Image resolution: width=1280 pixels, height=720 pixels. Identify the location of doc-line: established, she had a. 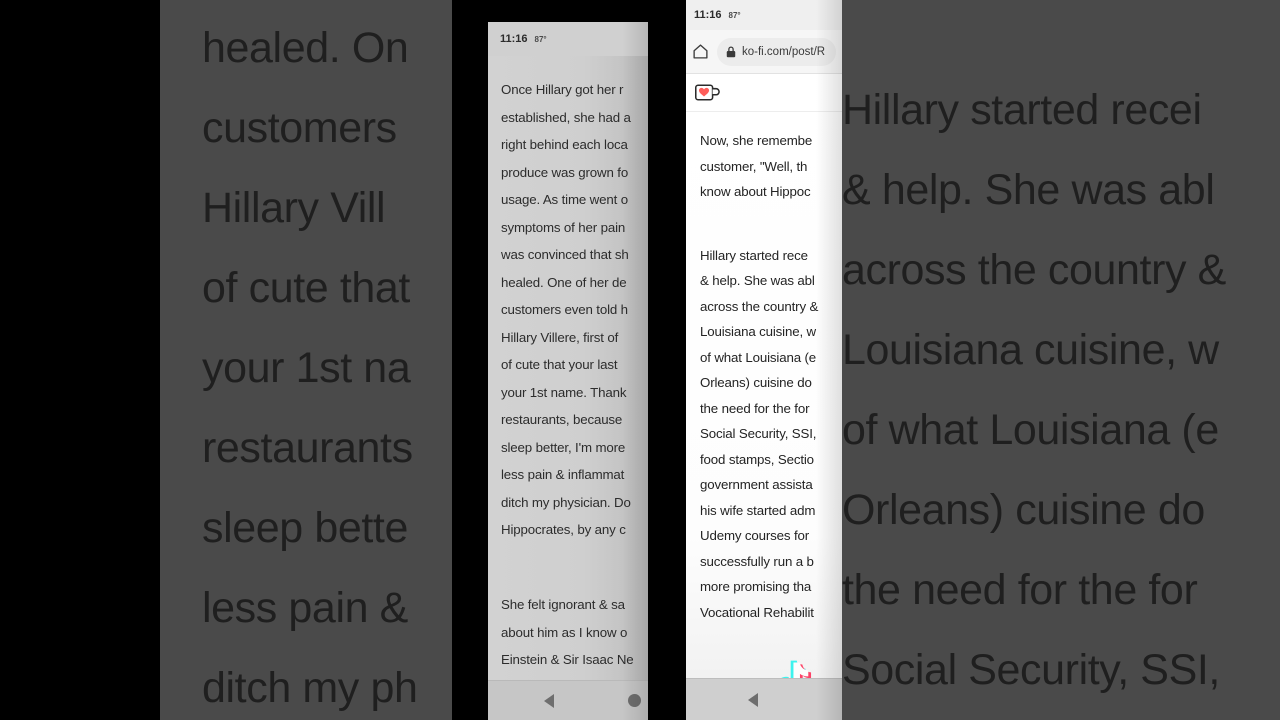
(566, 117).